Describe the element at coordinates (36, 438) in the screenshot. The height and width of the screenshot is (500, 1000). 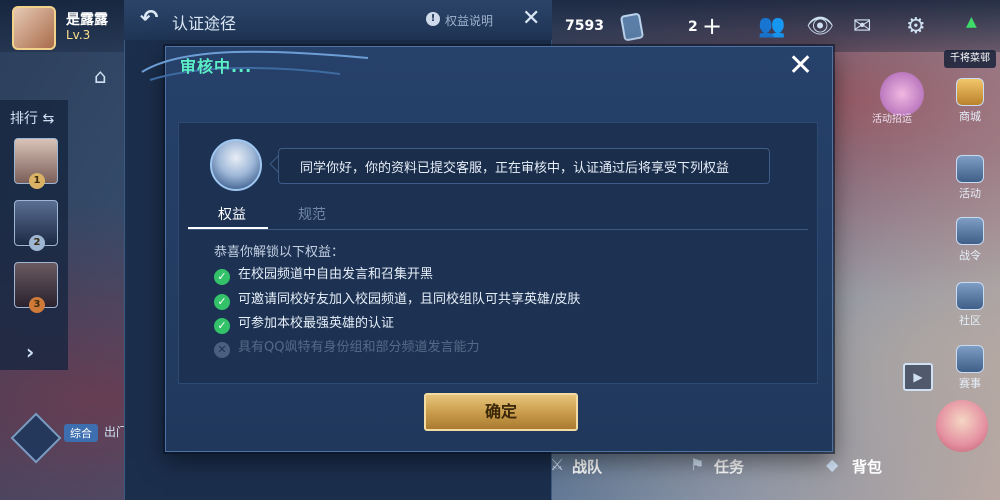
I see `chat-toggle` at that location.